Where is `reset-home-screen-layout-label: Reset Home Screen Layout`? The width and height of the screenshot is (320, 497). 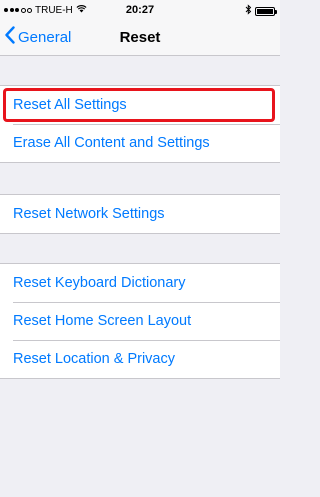
reset-home-screen-layout-label: Reset Home Screen Layout is located at coordinates (102, 321).